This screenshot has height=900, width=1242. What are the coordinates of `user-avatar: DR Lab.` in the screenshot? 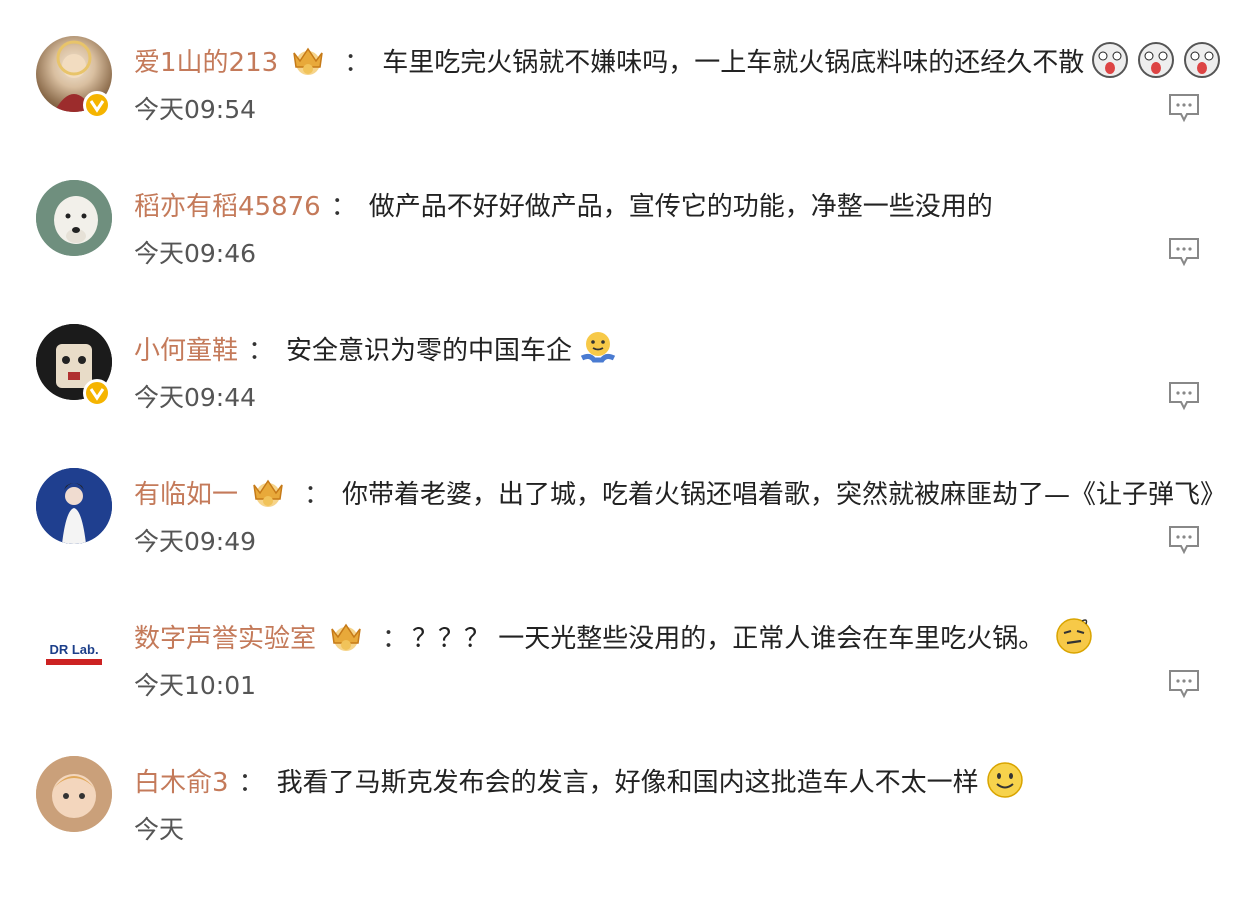 It's located at (74, 650).